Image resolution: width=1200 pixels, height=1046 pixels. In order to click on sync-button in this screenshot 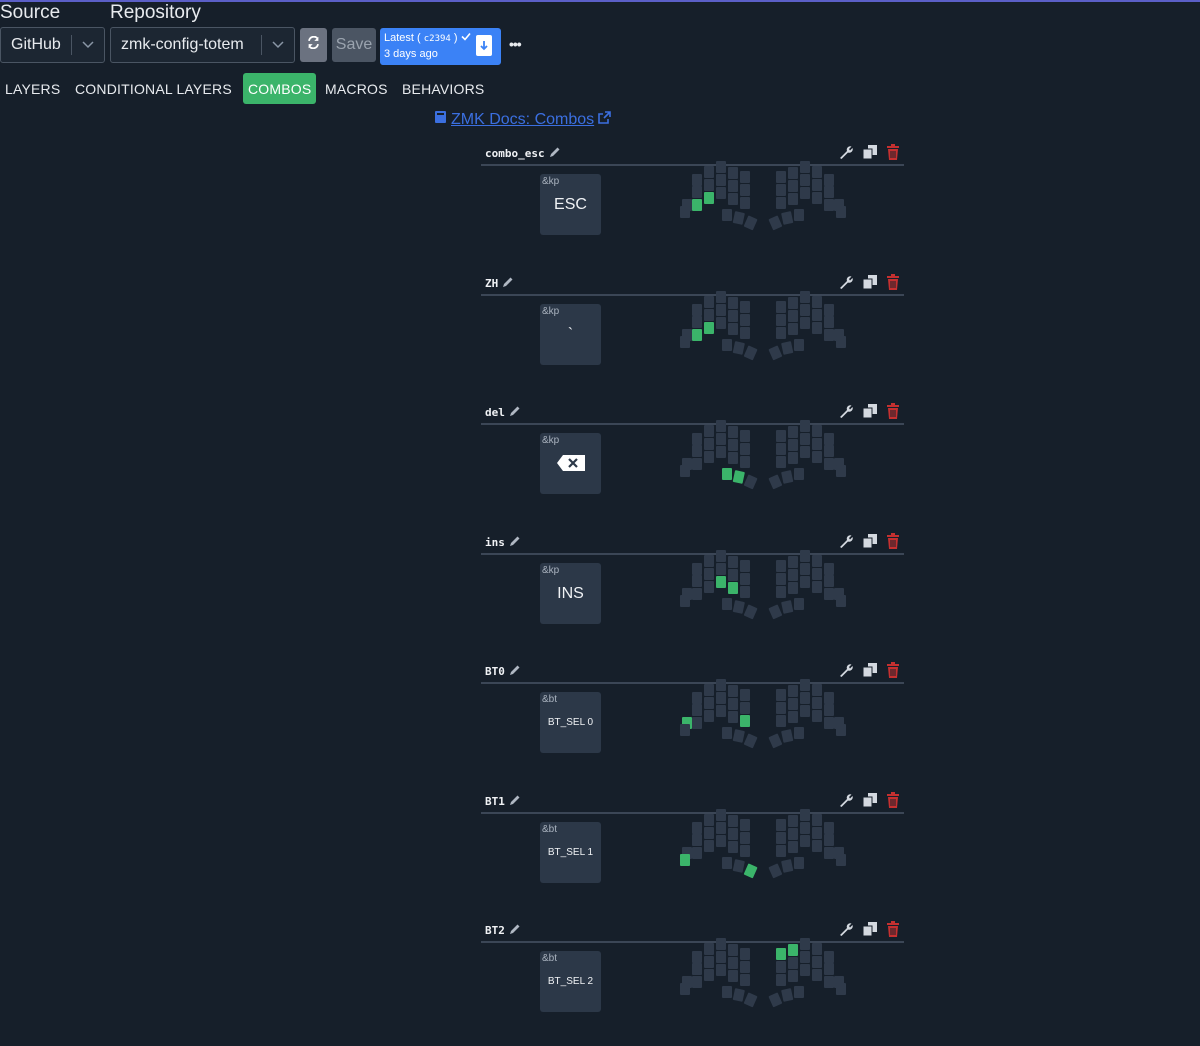, I will do `click(313, 45)`.